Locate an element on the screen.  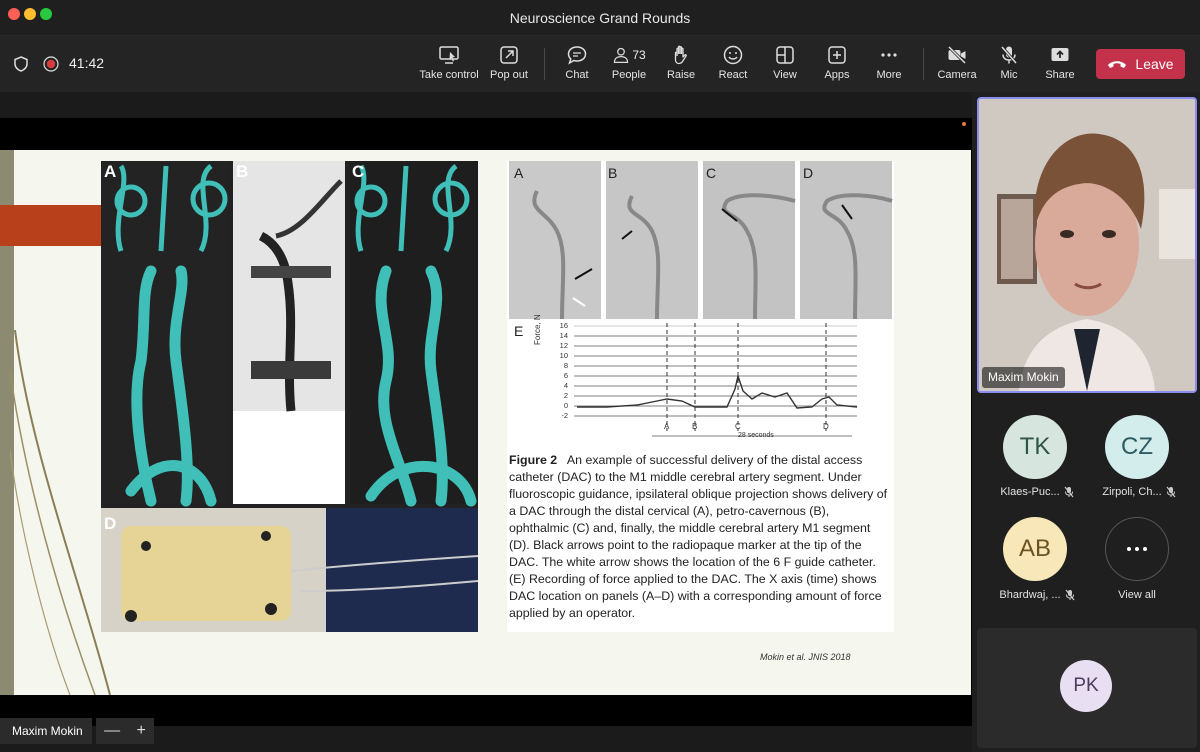
people-label: People is located at coordinates (629, 75).